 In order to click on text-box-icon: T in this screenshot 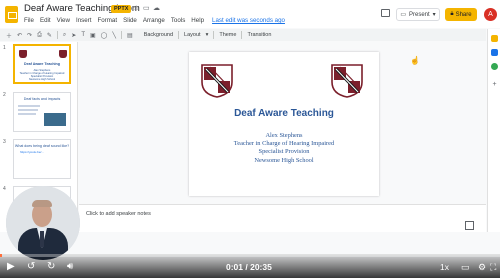, I will do `click(83, 35)`.